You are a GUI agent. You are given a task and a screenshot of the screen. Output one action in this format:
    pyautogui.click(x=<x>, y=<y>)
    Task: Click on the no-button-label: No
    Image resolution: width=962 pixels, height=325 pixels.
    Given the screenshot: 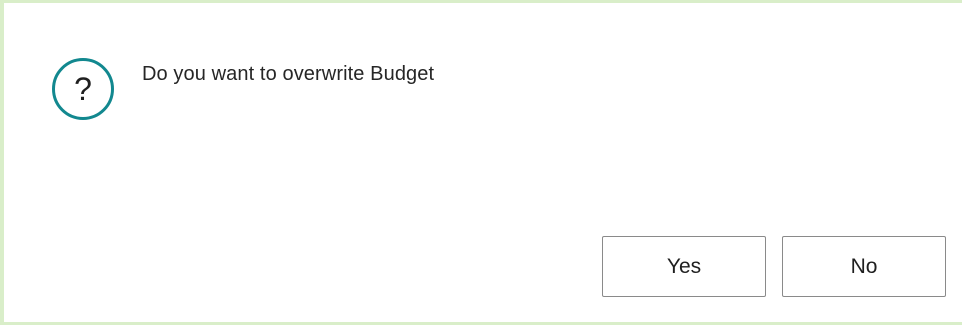 What is the action you would take?
    pyautogui.click(x=864, y=266)
    